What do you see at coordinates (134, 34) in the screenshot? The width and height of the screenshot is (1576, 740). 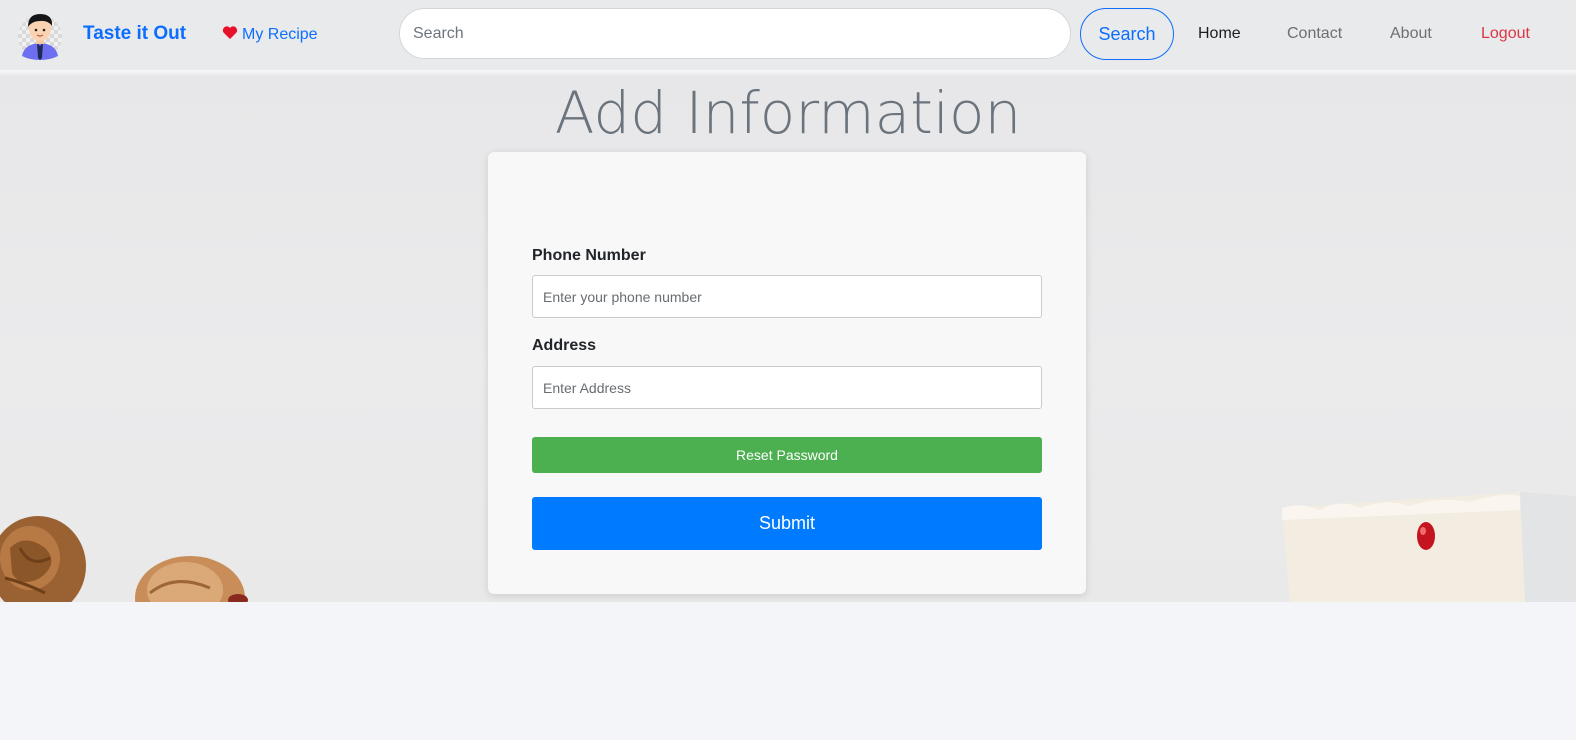 I see `brand-name: Taste it Out` at bounding box center [134, 34].